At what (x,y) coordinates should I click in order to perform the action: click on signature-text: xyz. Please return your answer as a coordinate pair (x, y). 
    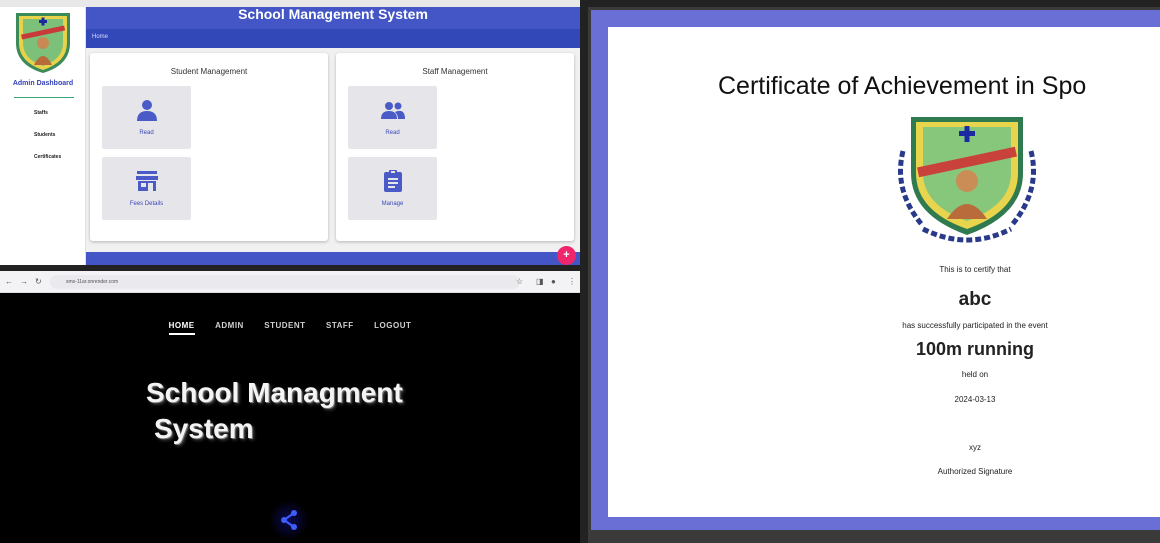
    Looking at the image, I should click on (975, 447).